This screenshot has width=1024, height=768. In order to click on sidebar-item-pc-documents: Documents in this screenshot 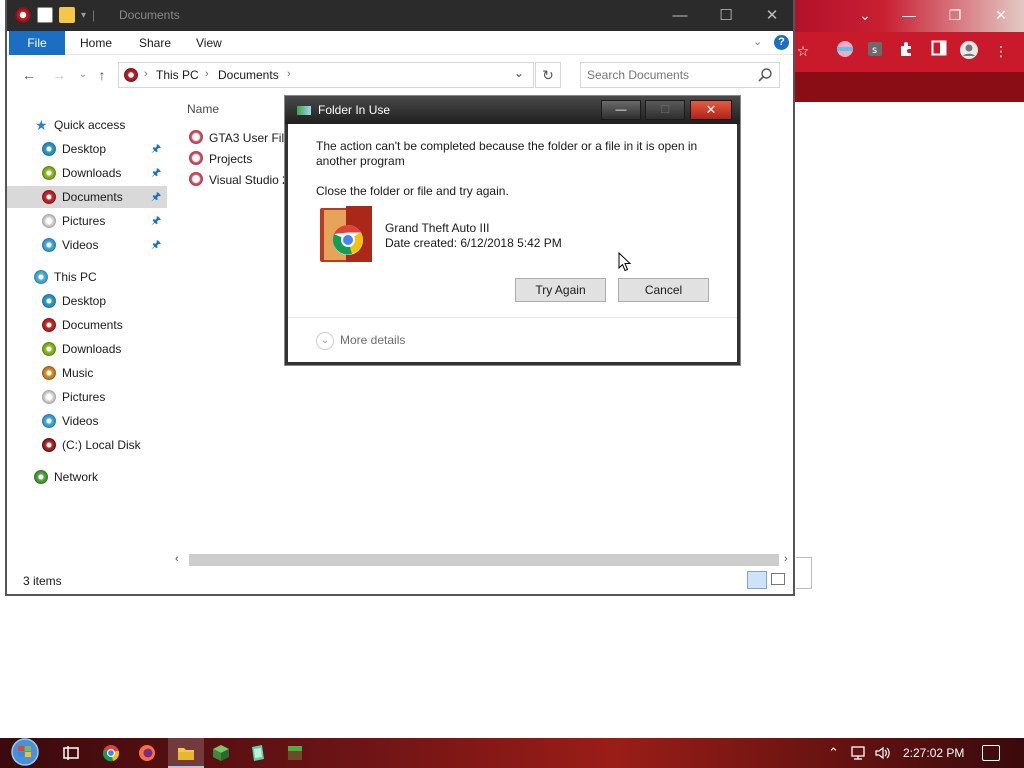, I will do `click(87, 325)`.